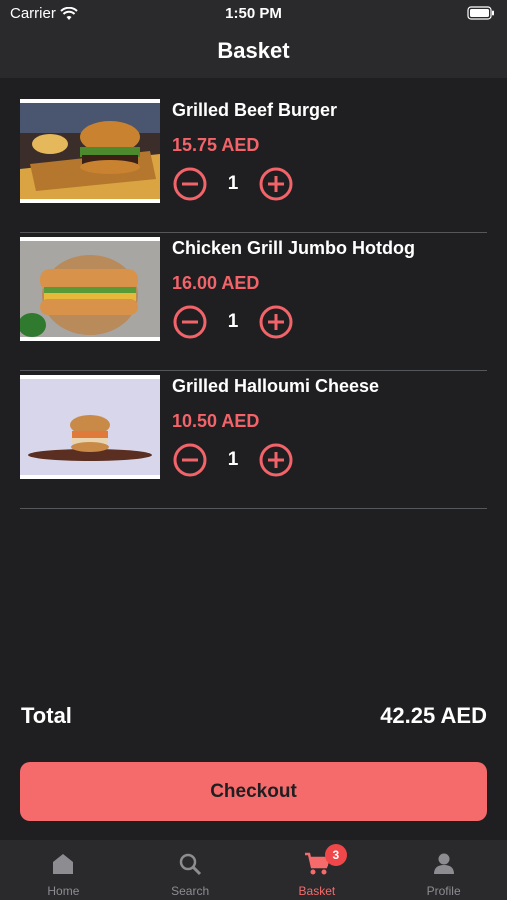  Describe the element at coordinates (253, 164) in the screenshot. I see `basket-item: Grilled Beef Burger 15.75 AED 1` at that location.